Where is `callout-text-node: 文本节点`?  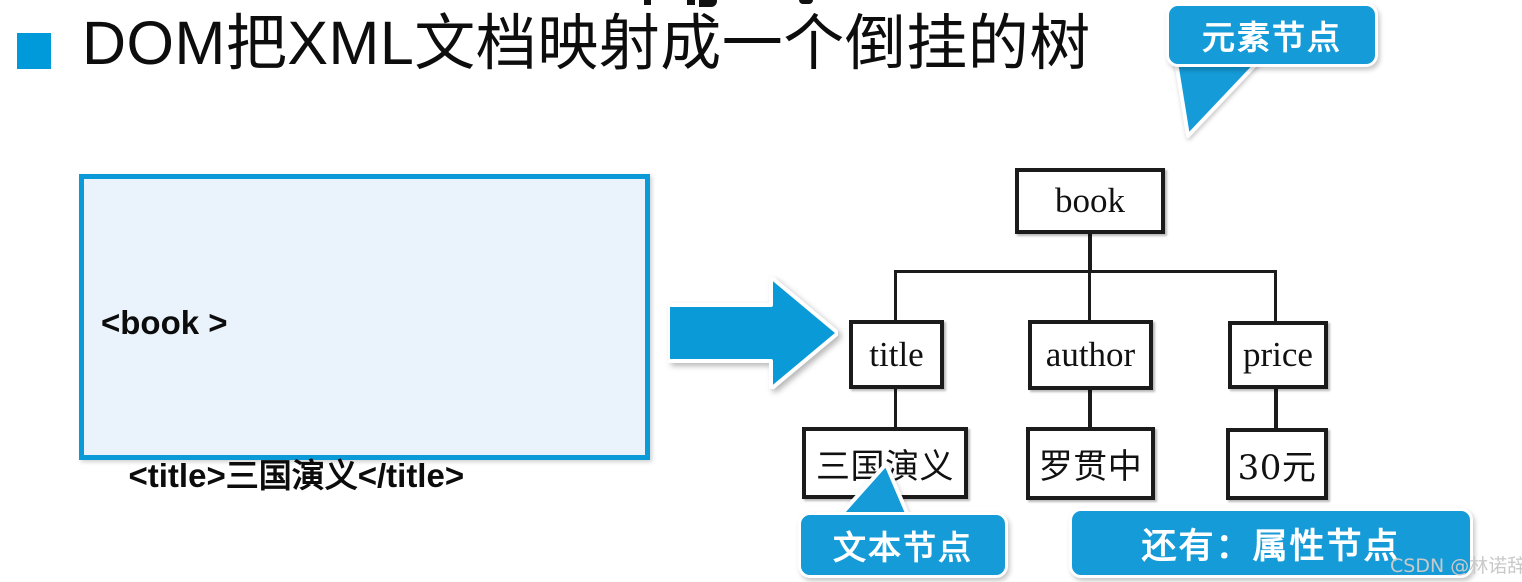
callout-text-node: 文本节点 is located at coordinates (903, 545).